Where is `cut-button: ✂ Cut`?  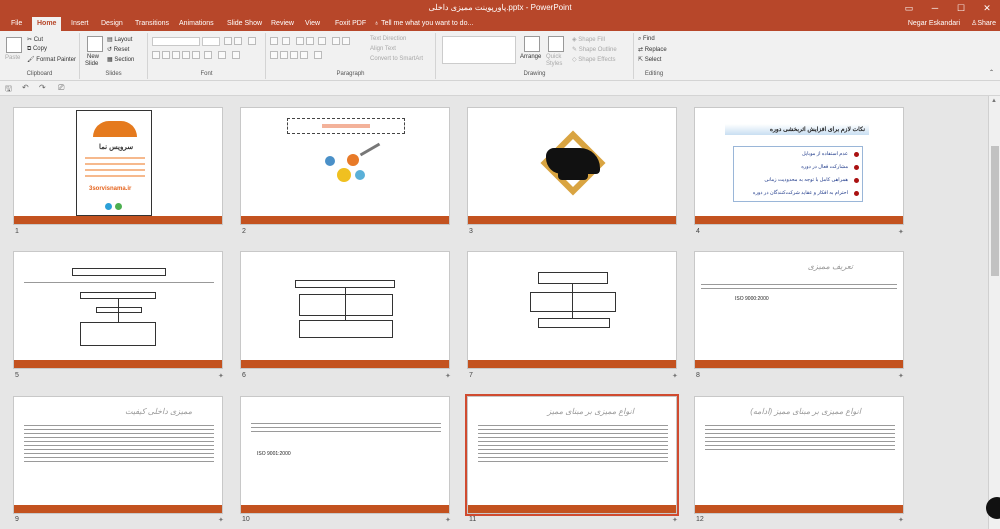
cut-button: ✂ Cut is located at coordinates (35, 39).